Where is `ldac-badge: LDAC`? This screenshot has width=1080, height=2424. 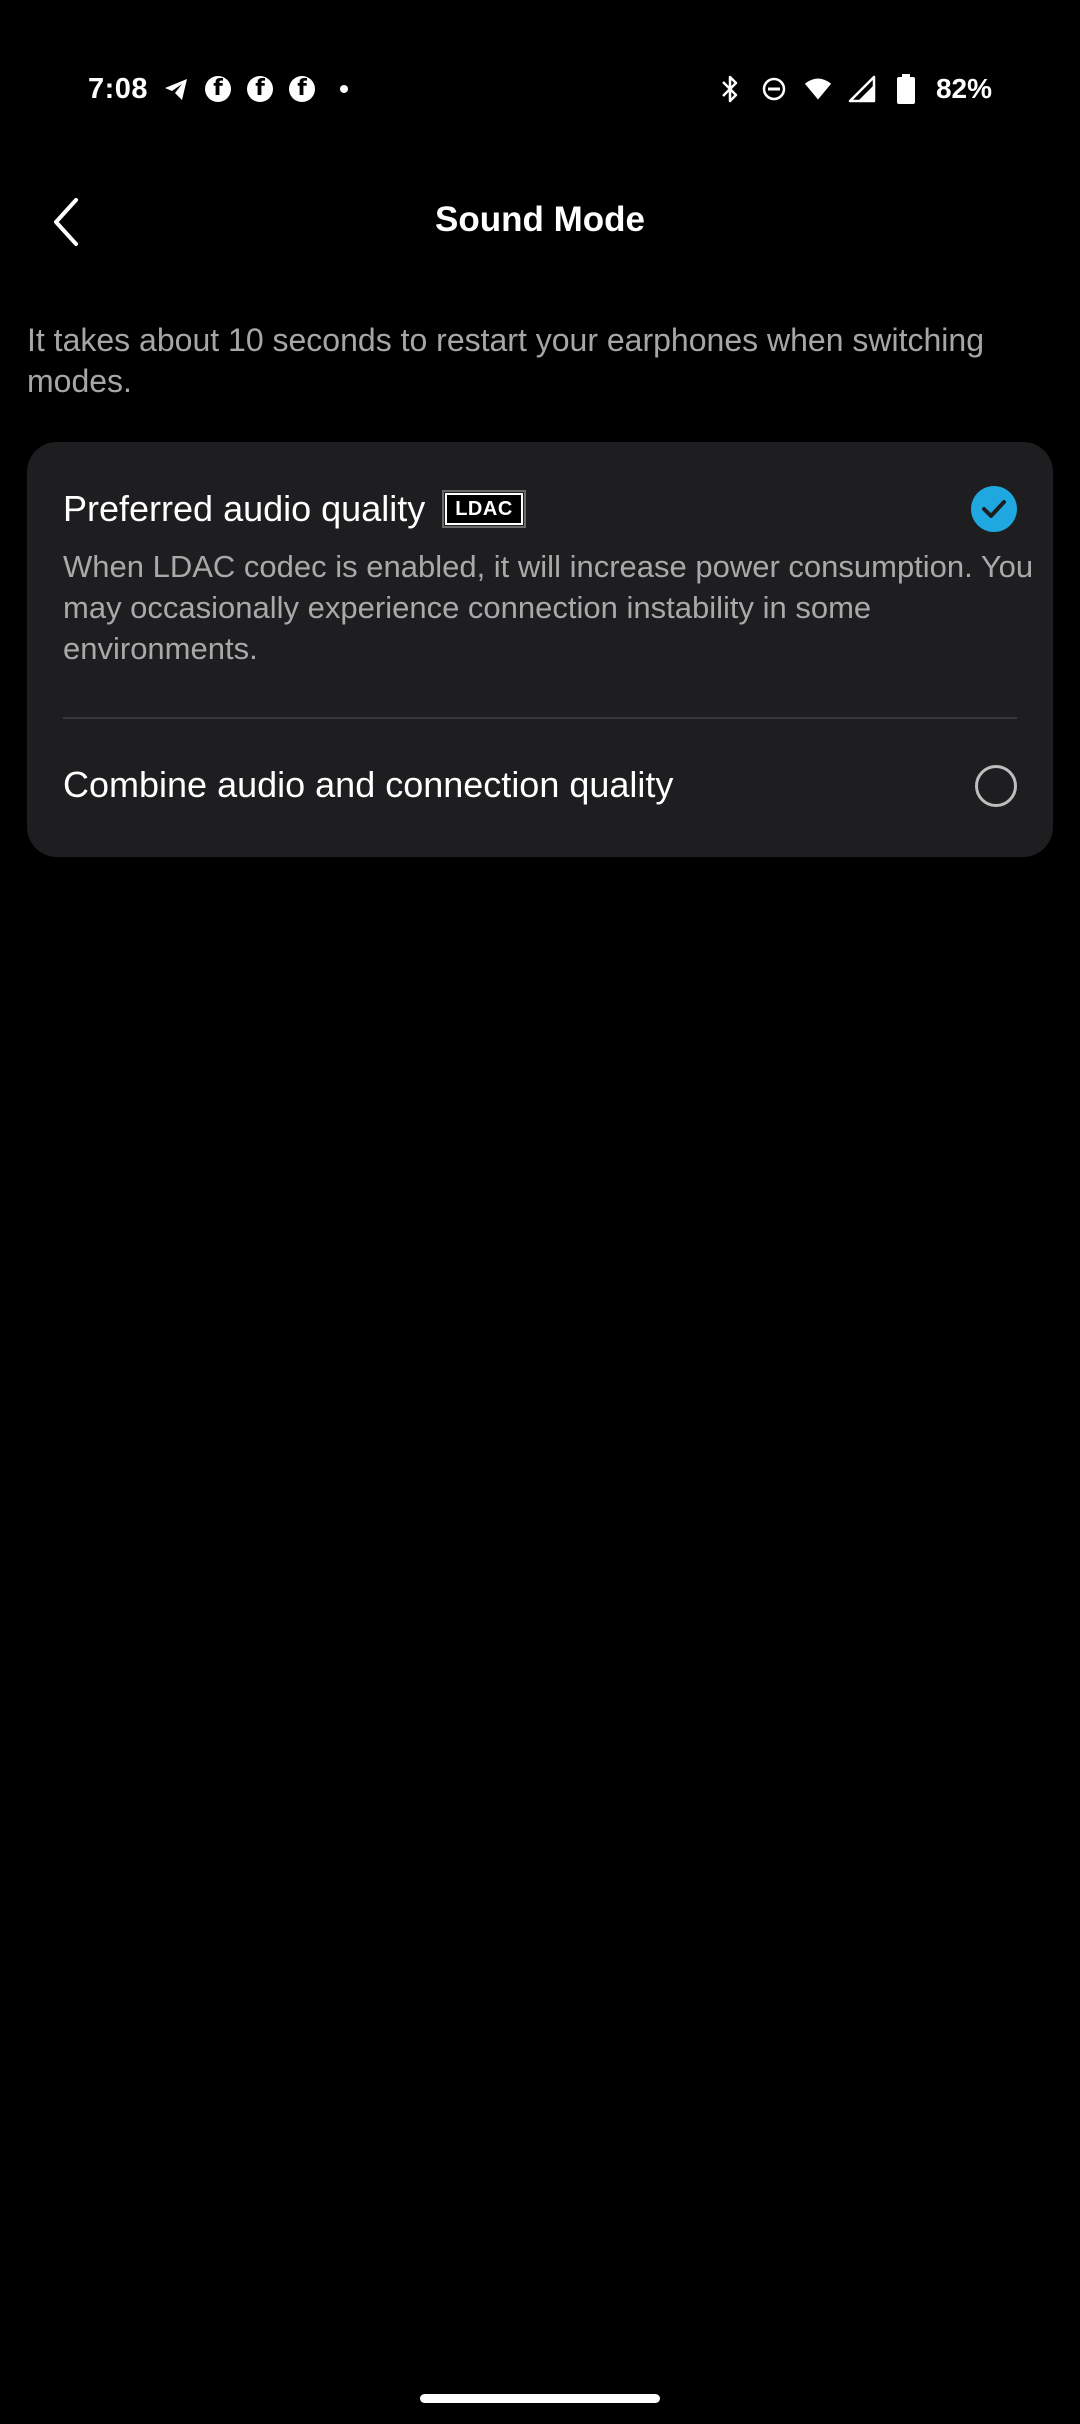
ldac-badge: LDAC is located at coordinates (484, 509).